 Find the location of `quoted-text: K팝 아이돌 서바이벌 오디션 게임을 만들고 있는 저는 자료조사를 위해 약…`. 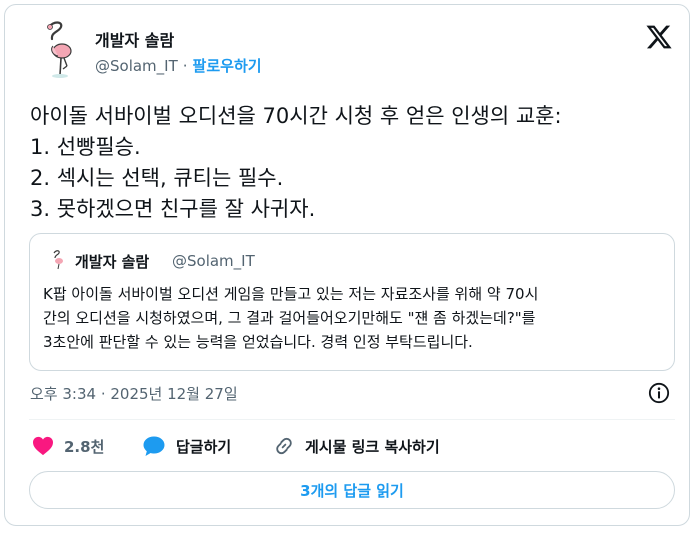

quoted-text: K팝 아이돌 서바이벌 오디션 게임을 만들고 있는 저는 자료조사를 위해 약… is located at coordinates (357, 318).